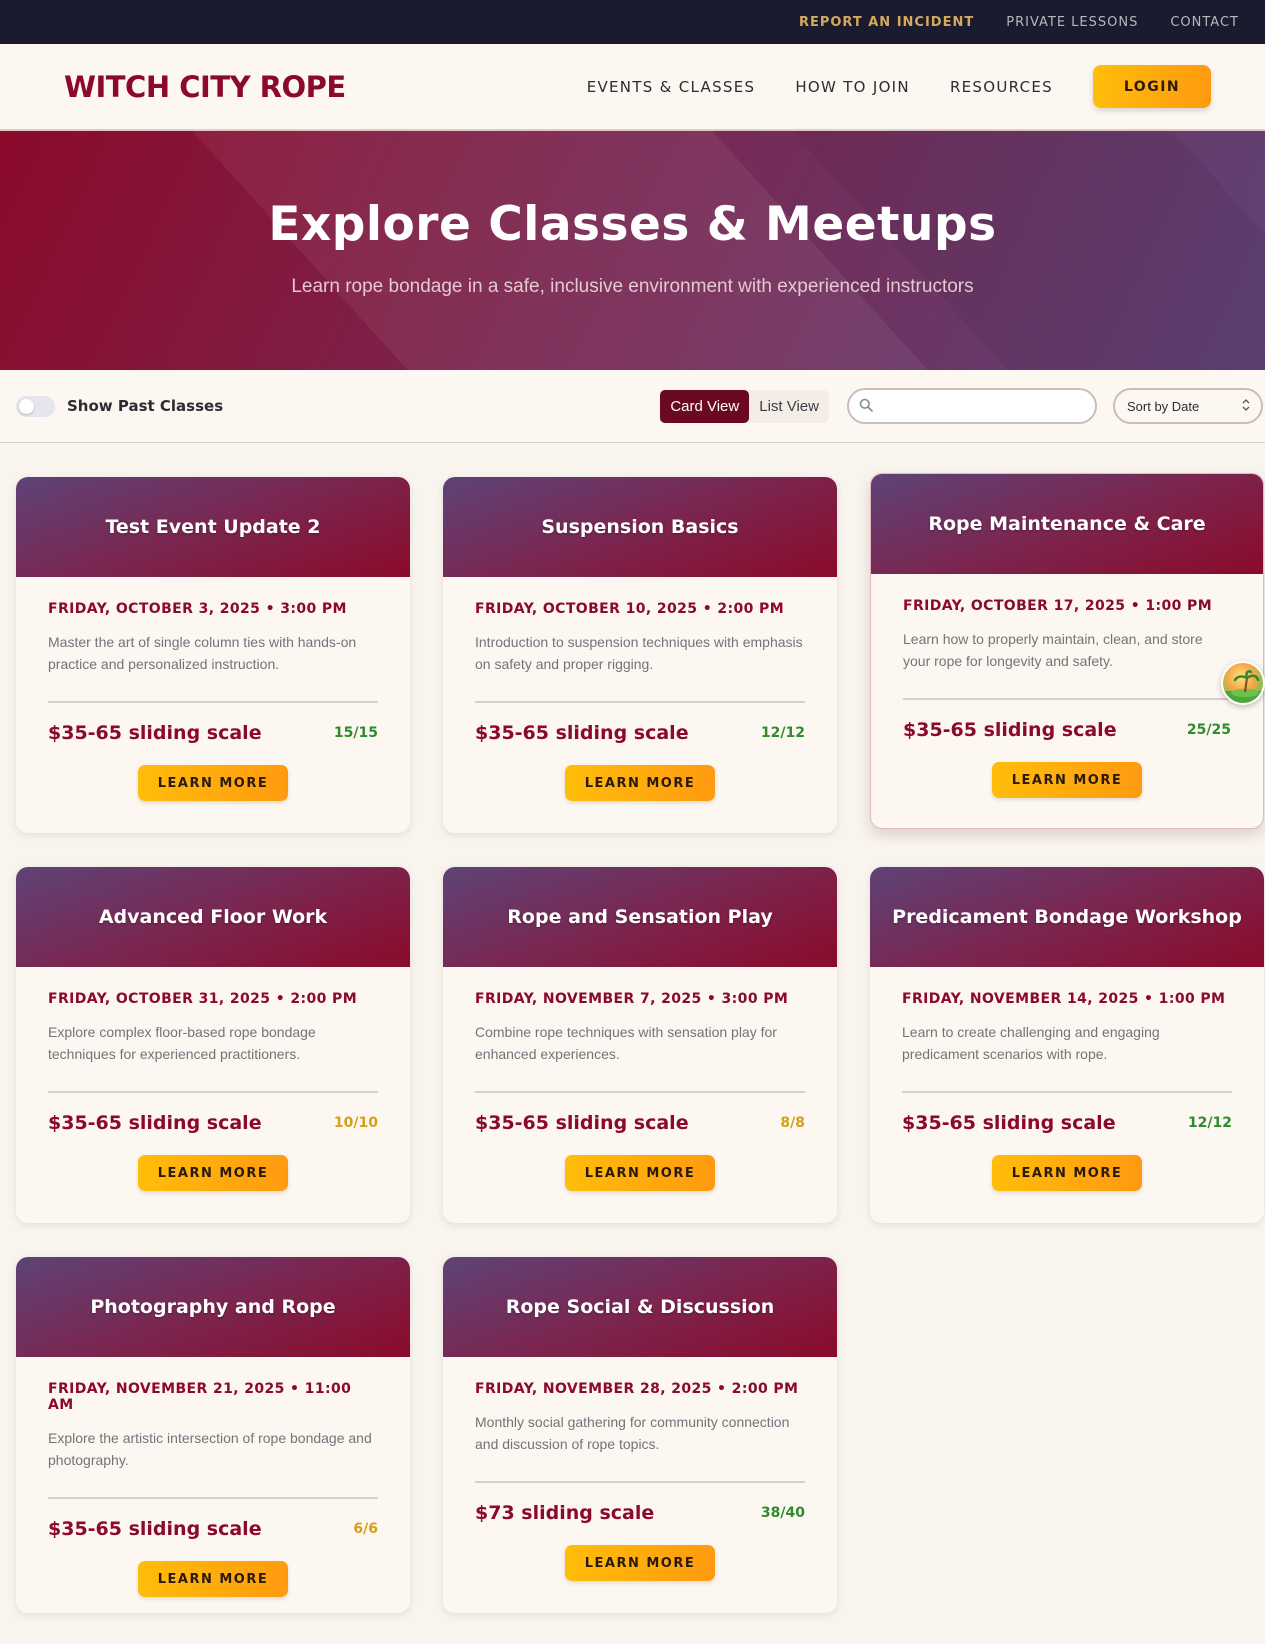 The width and height of the screenshot is (1265, 1644). Describe the element at coordinates (789, 406) in the screenshot. I see `list-view-button: List View` at that location.